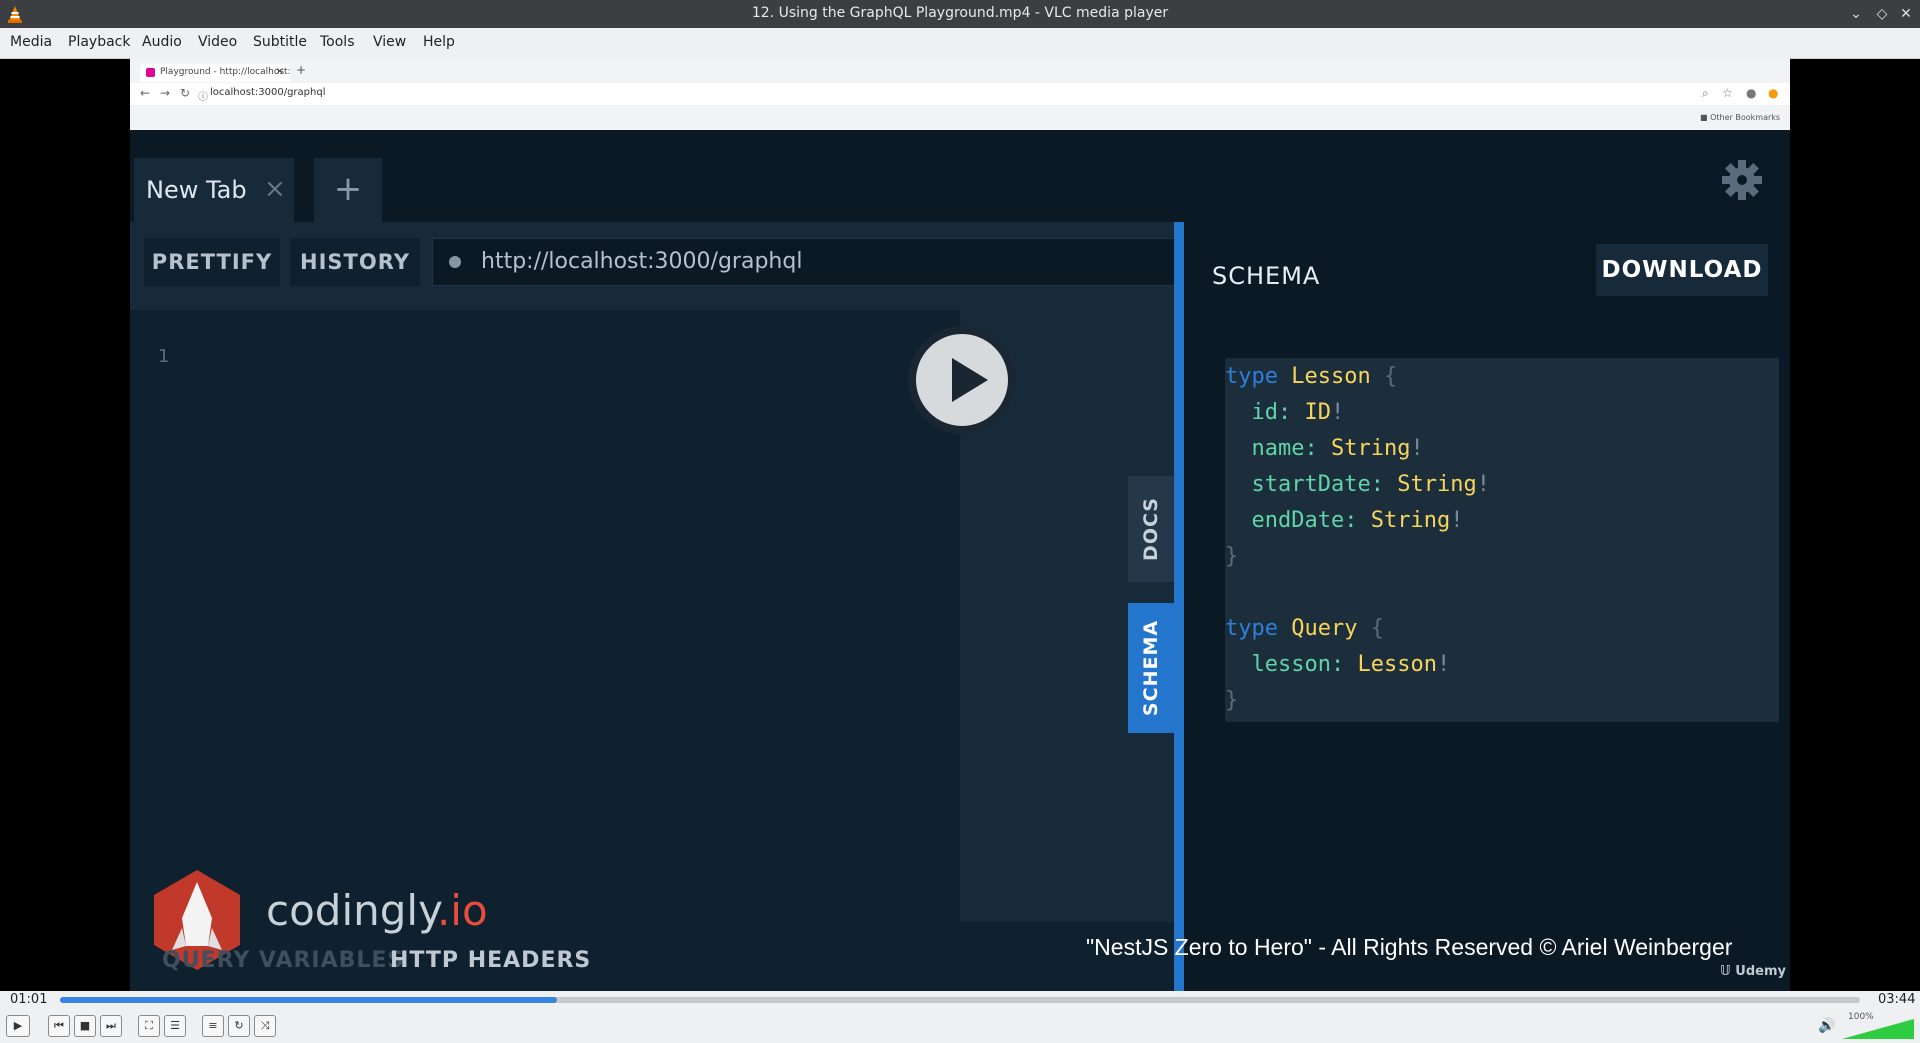  I want to click on browser-url: localhost:3000/graphql, so click(268, 92).